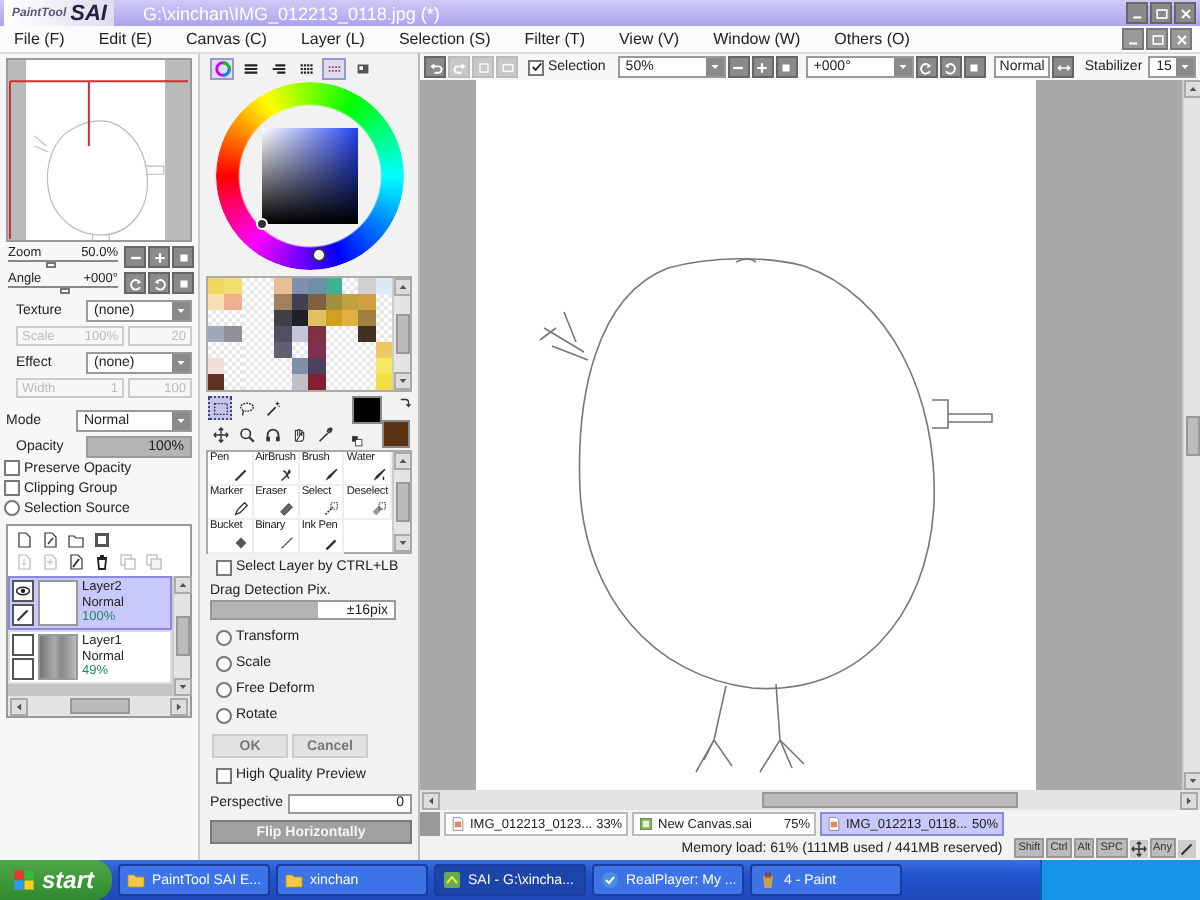 This screenshot has width=1200, height=900. What do you see at coordinates (39, 39) in the screenshot?
I see `menu-item: File (F)` at bounding box center [39, 39].